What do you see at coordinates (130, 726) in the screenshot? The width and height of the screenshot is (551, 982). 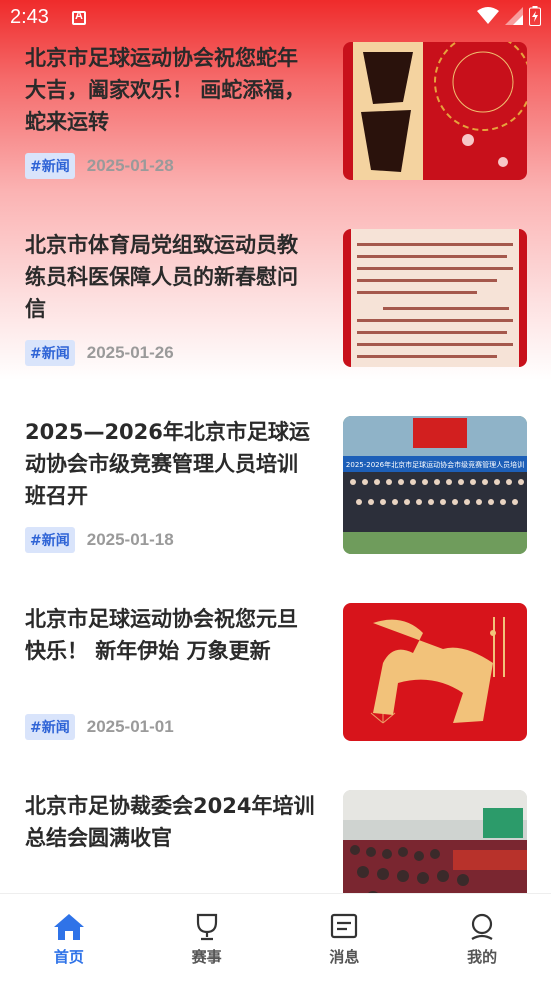 I see `news-date: 2025-01-01` at bounding box center [130, 726].